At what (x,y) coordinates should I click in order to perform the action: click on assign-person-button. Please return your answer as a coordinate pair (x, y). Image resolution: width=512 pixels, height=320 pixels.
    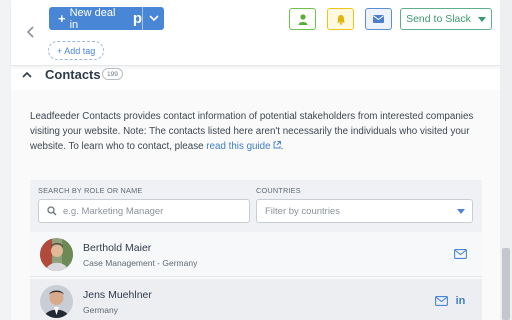
    Looking at the image, I should click on (302, 19).